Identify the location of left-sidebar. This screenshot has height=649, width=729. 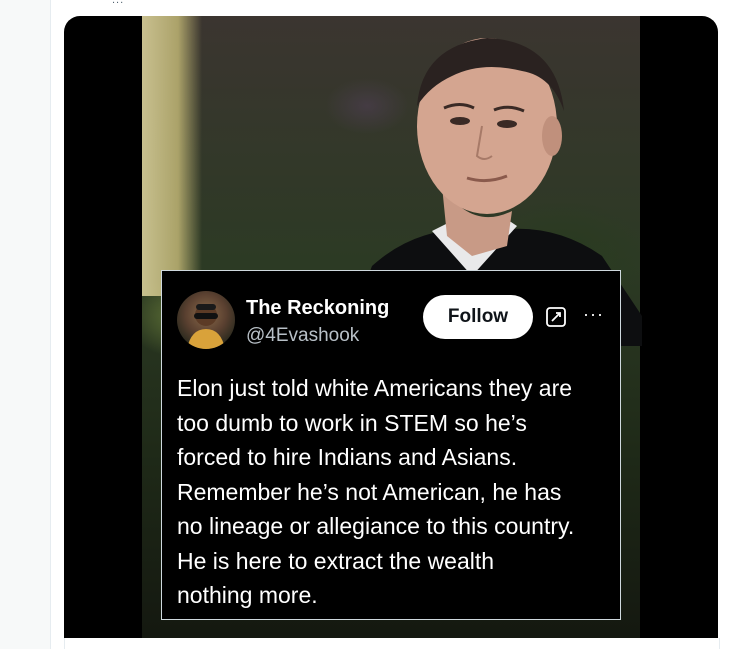
(25, 324).